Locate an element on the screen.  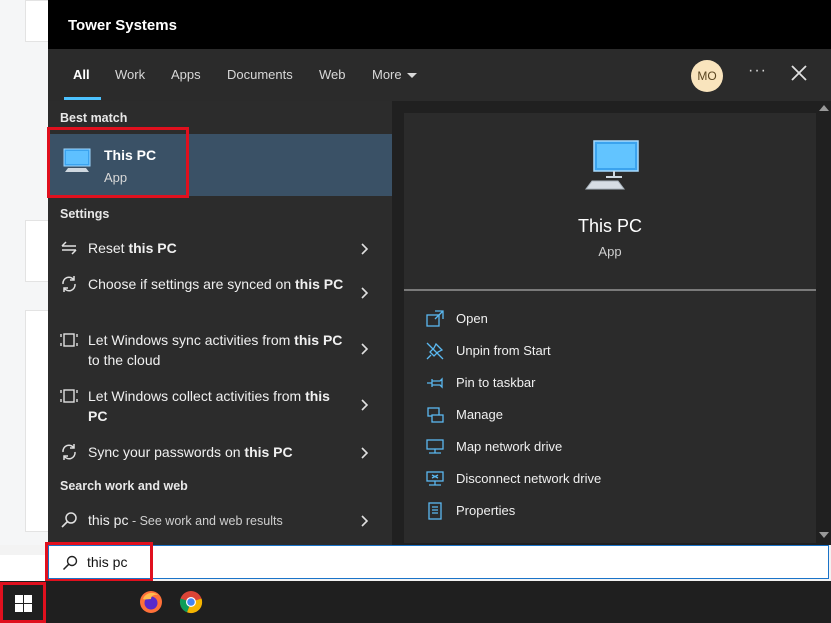
text-pre: Sync your passwords on is located at coordinates (166, 452).